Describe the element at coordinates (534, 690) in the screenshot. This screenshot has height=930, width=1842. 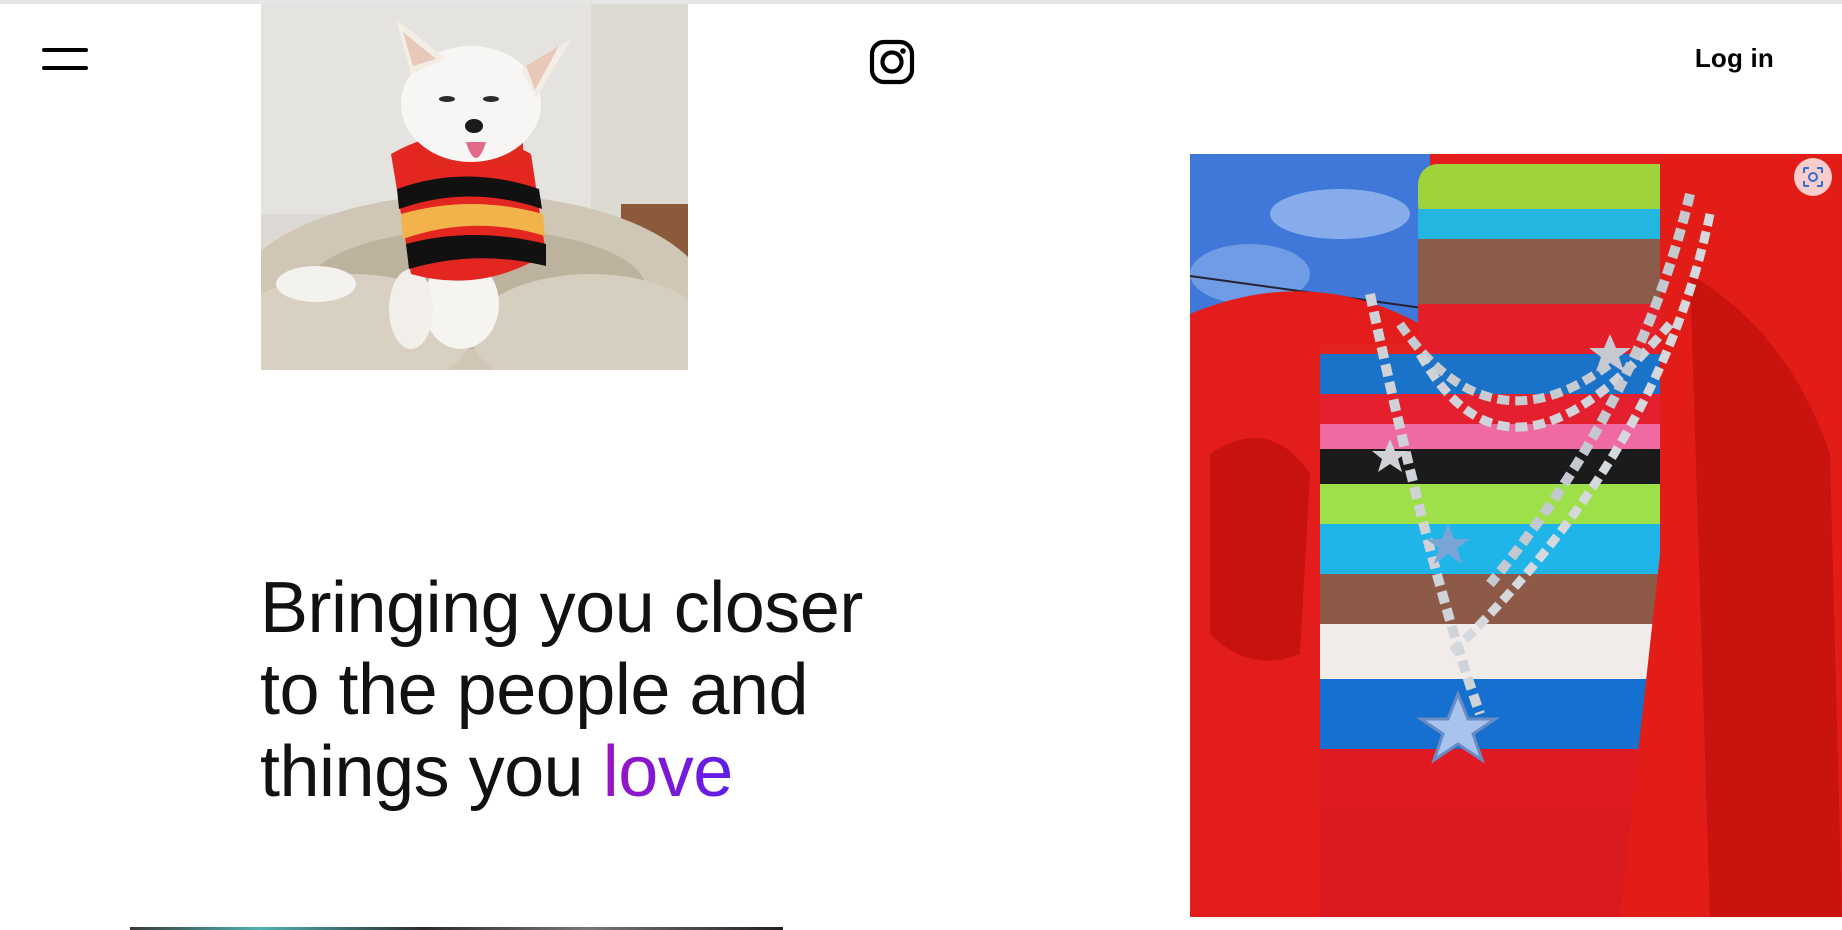
I see `hero-line-2: to the people and` at that location.